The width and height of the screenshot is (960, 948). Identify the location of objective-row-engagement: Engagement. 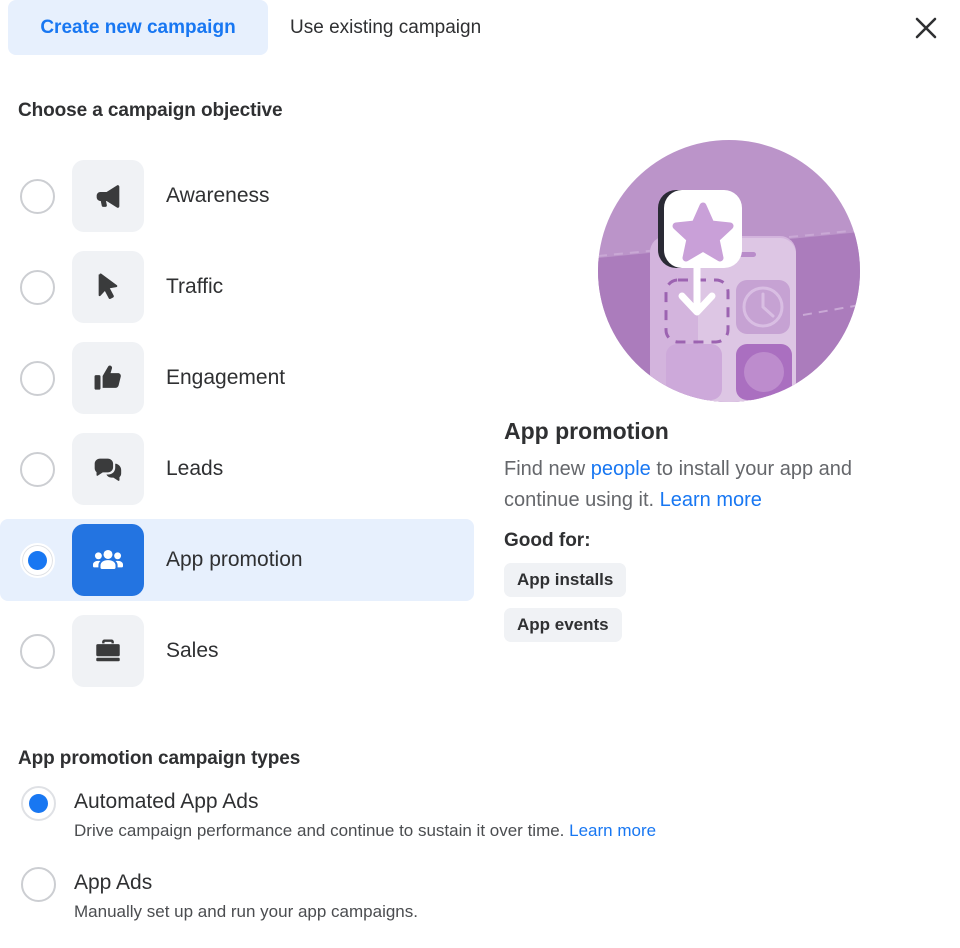
(237, 378).